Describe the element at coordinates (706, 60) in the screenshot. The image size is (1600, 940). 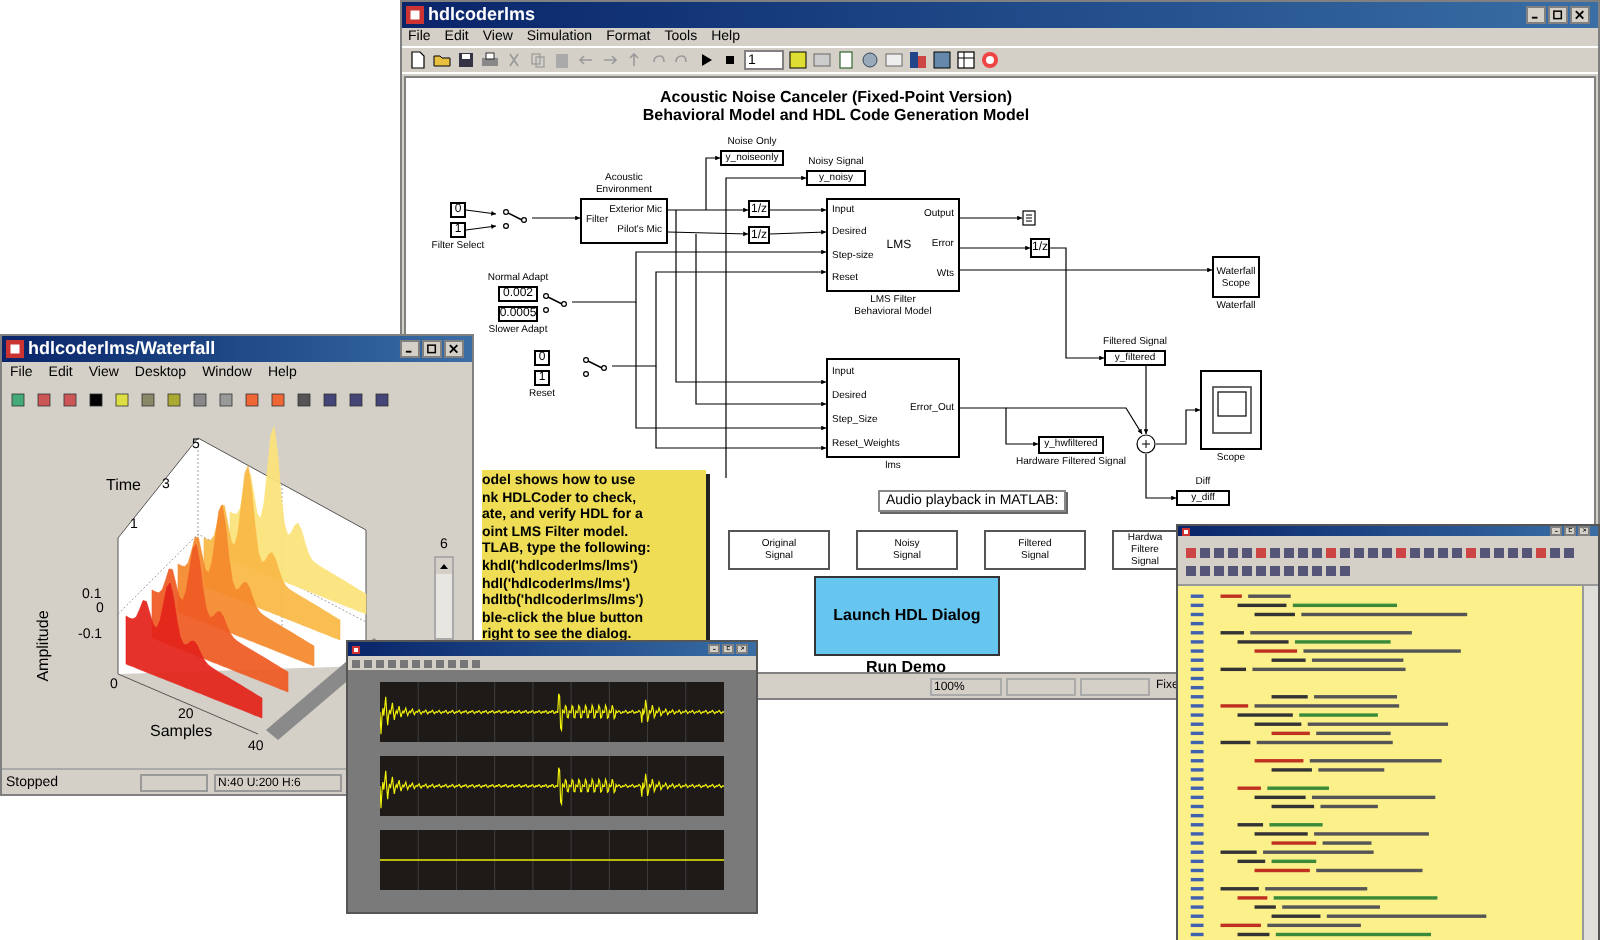
I see `play-icon` at that location.